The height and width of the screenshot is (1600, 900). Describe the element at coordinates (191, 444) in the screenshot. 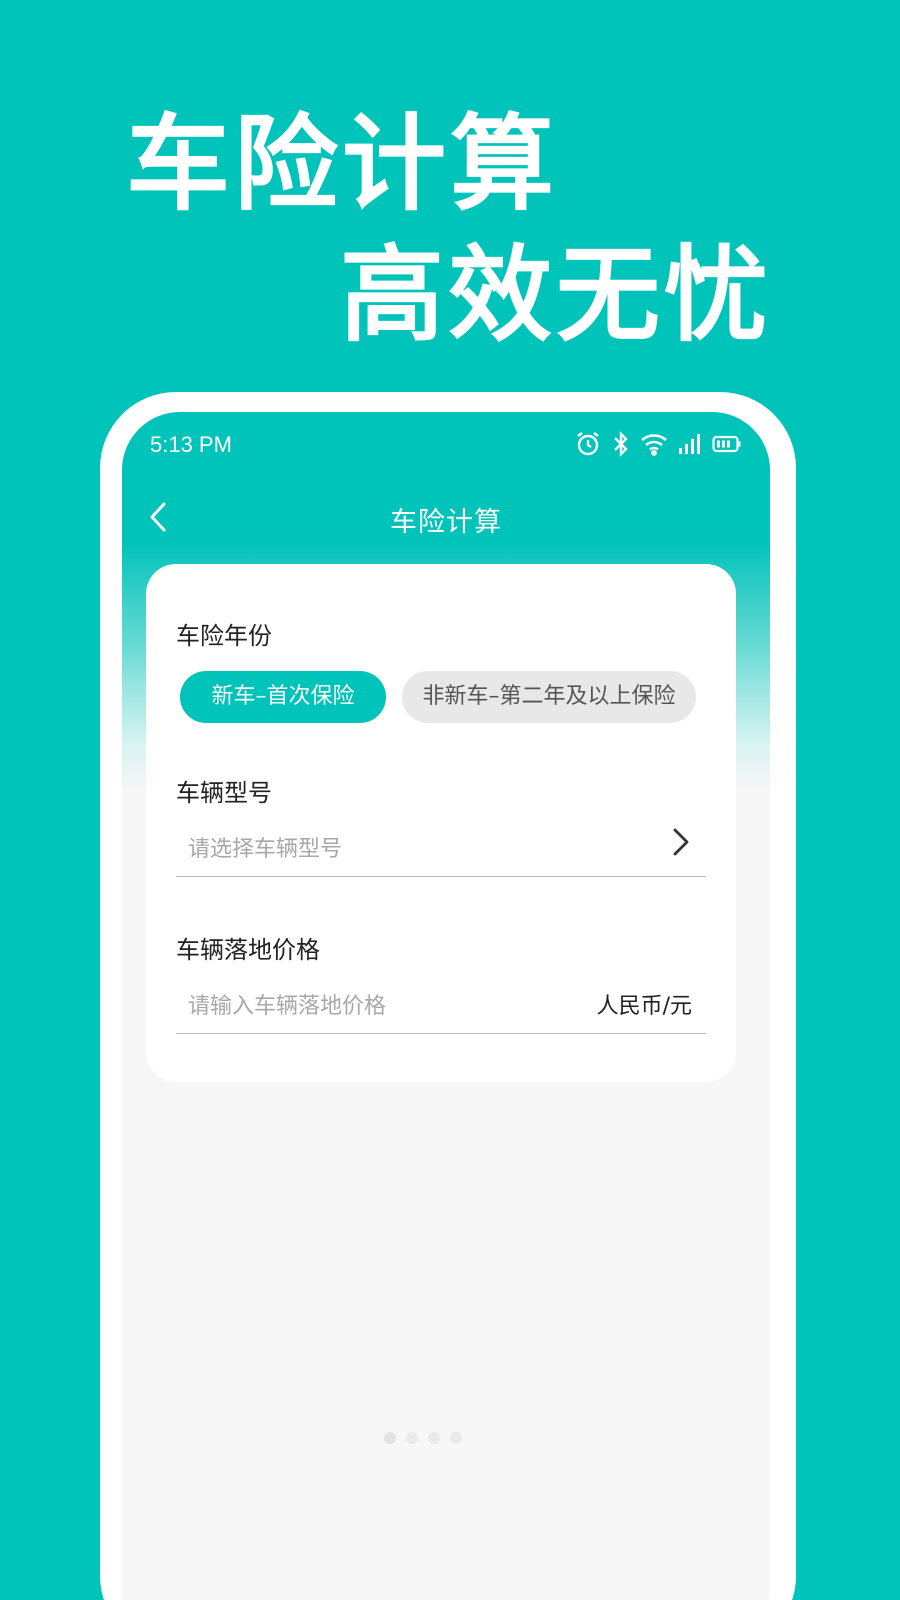

I see `status-time: 5:13 PM` at that location.